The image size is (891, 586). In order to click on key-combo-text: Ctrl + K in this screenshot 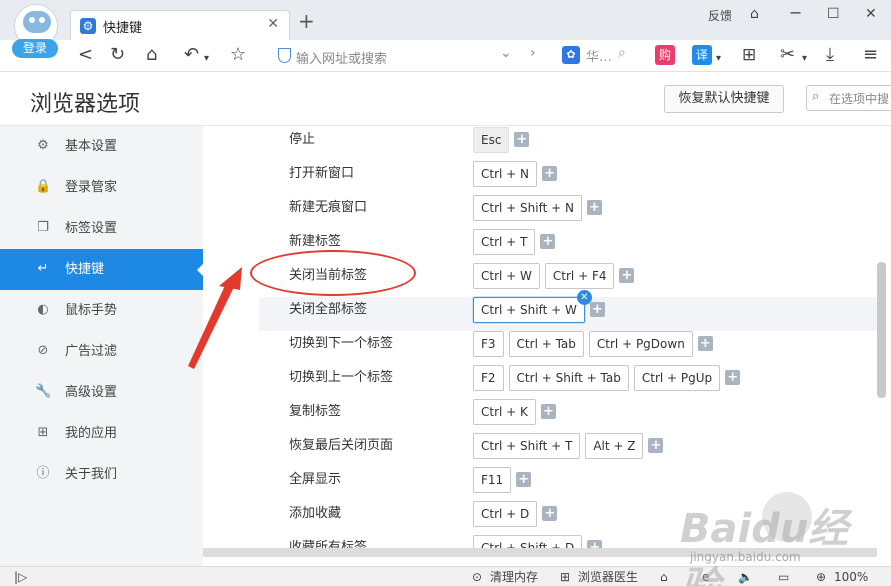, I will do `click(504, 412)`.